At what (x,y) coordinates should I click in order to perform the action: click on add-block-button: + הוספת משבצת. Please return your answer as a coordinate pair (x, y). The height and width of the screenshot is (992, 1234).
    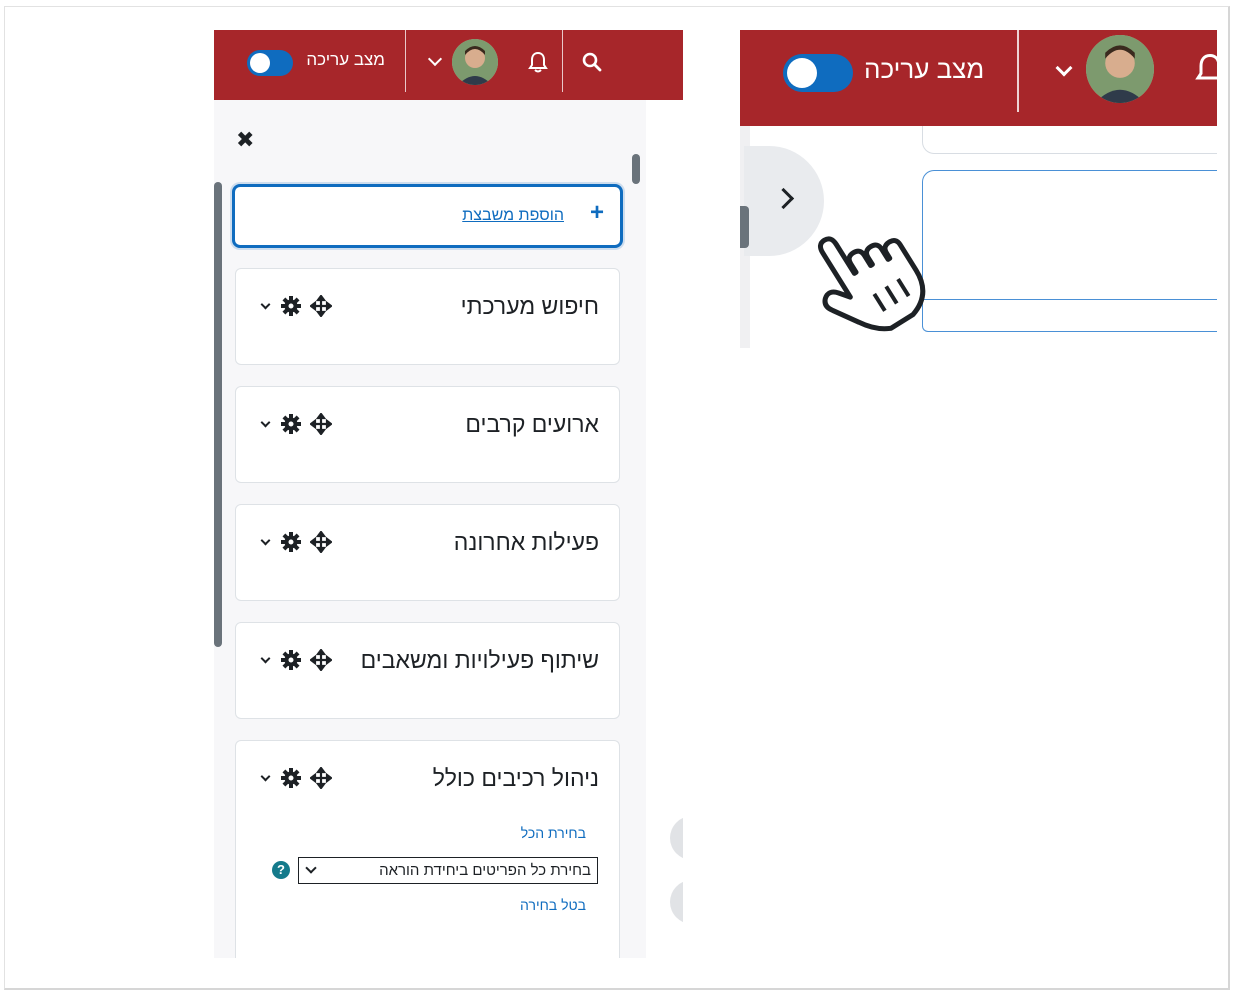
    Looking at the image, I should click on (427, 216).